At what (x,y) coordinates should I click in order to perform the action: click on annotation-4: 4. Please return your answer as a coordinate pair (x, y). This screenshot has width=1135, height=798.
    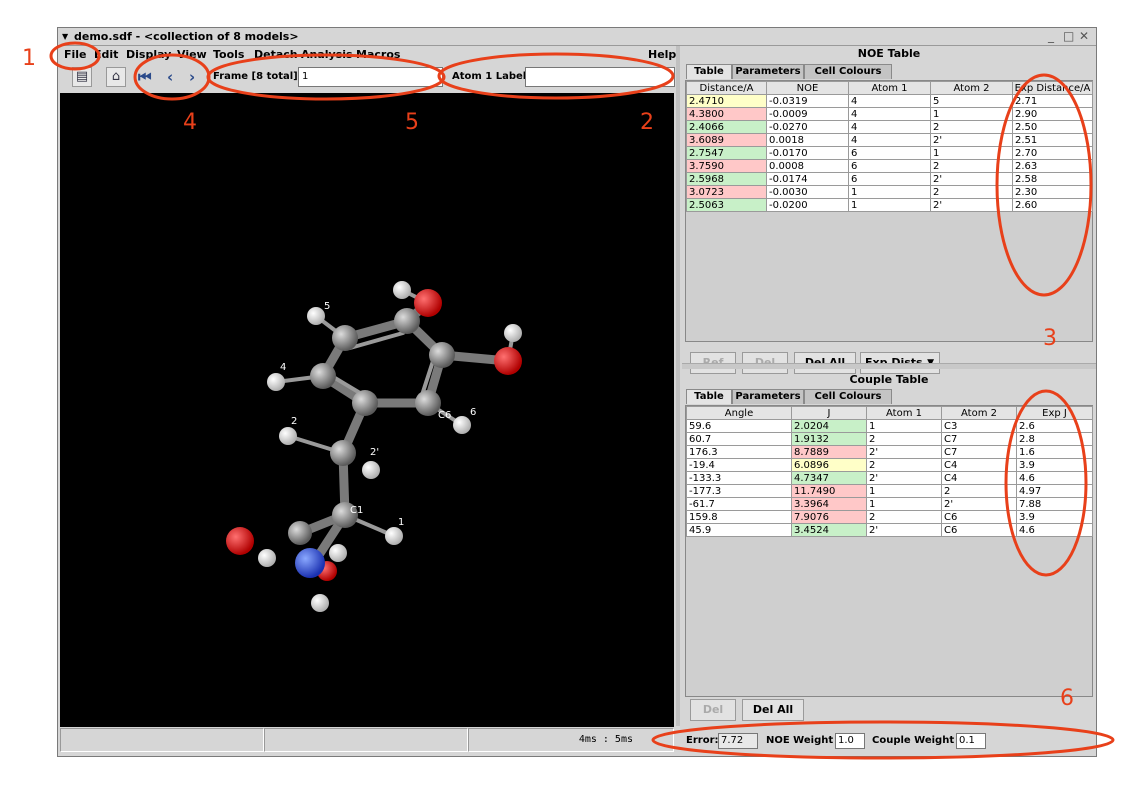
    Looking at the image, I should click on (190, 122).